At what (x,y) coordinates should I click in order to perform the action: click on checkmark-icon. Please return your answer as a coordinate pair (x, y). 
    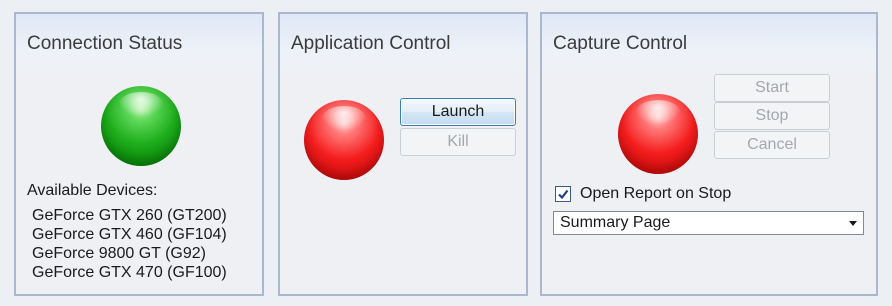
    Looking at the image, I should click on (563, 194).